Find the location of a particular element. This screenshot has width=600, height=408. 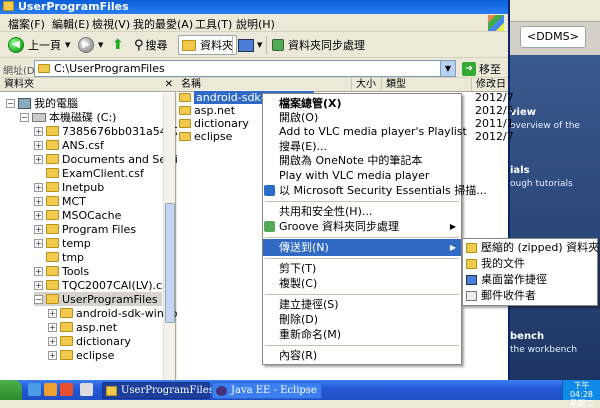

welcome-heading: ials is located at coordinates (520, 170).